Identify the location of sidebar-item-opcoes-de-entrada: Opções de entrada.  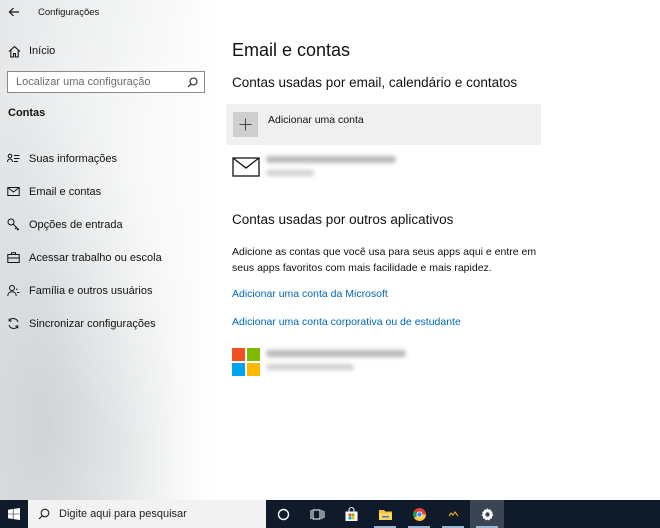
(108, 224).